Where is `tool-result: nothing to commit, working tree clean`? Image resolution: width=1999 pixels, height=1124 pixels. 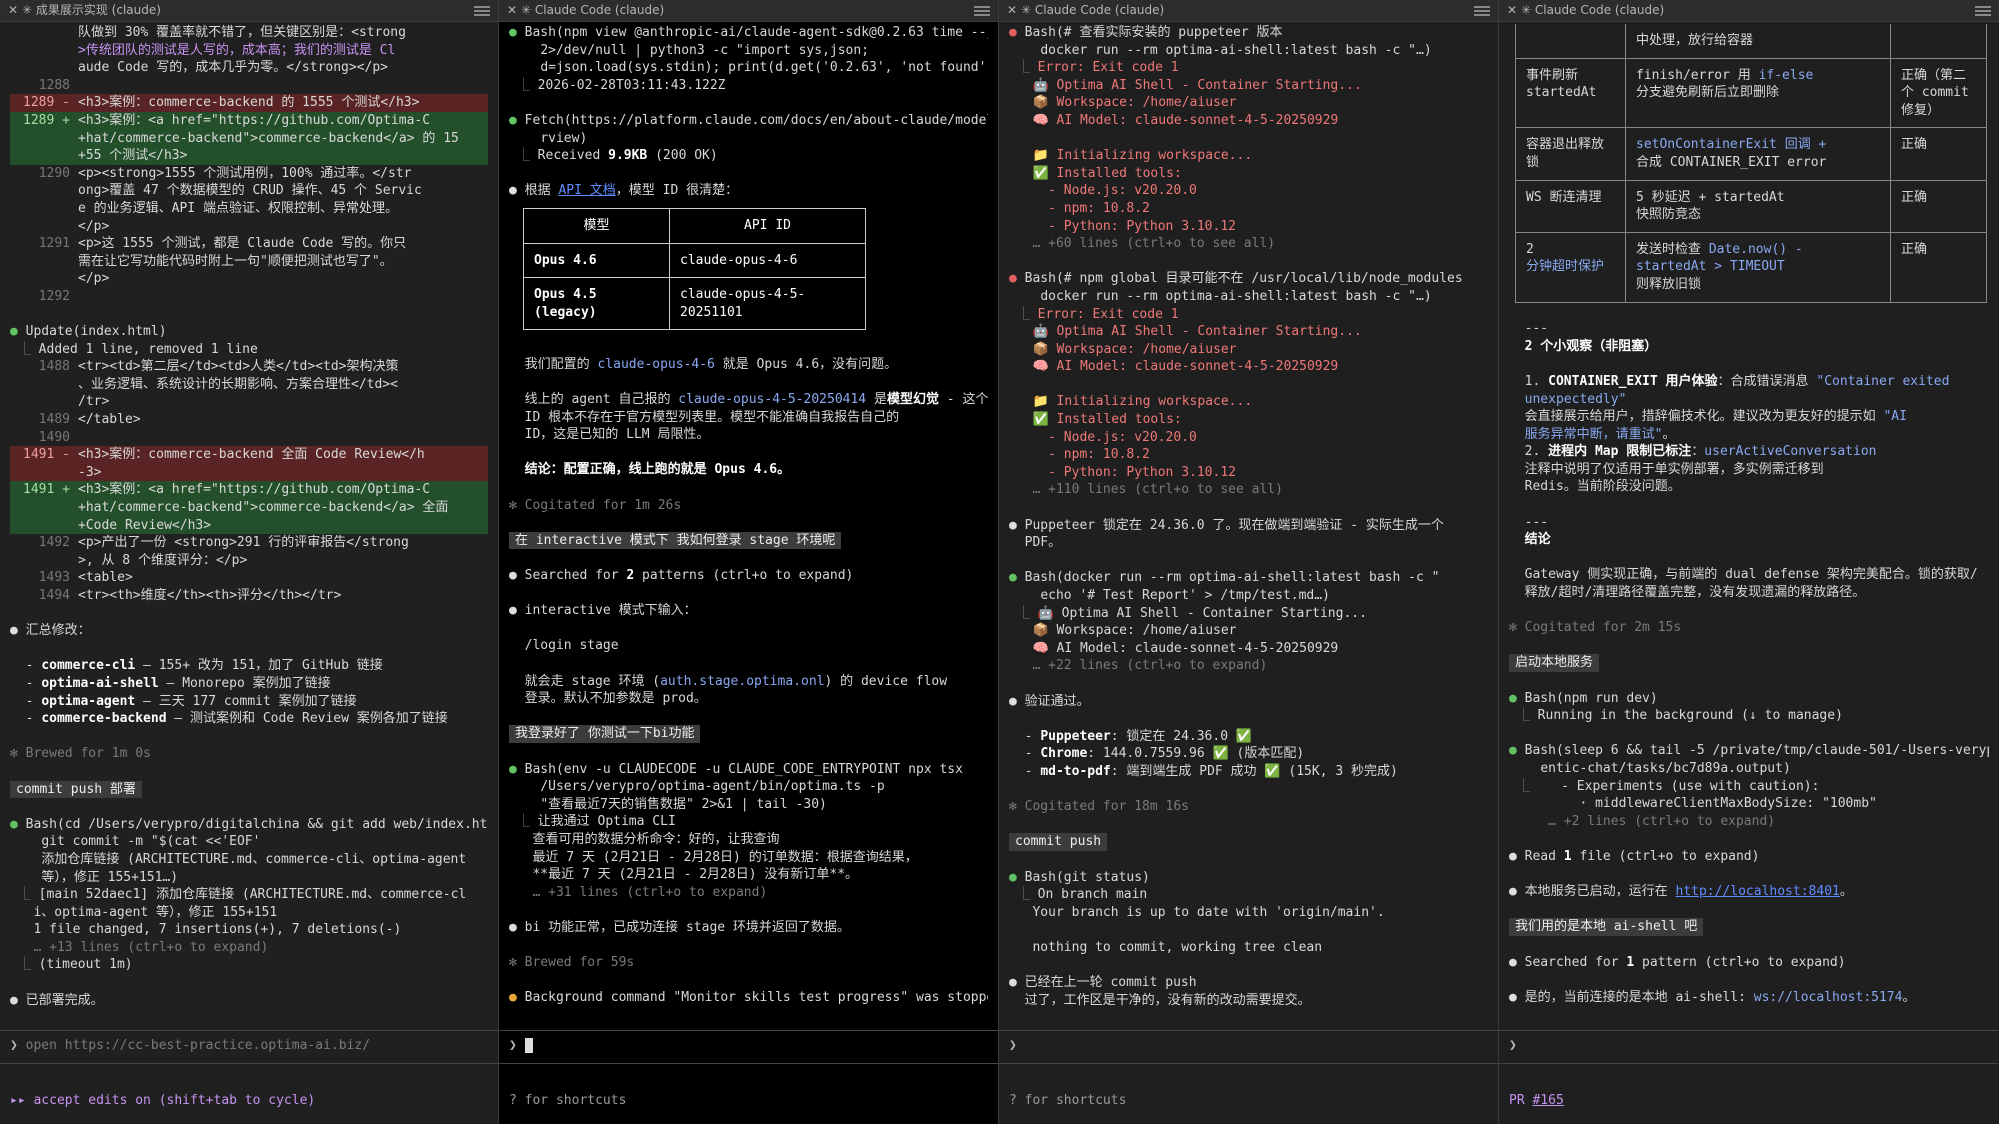 tool-result: nothing to commit, working tree clean is located at coordinates (1177, 947).